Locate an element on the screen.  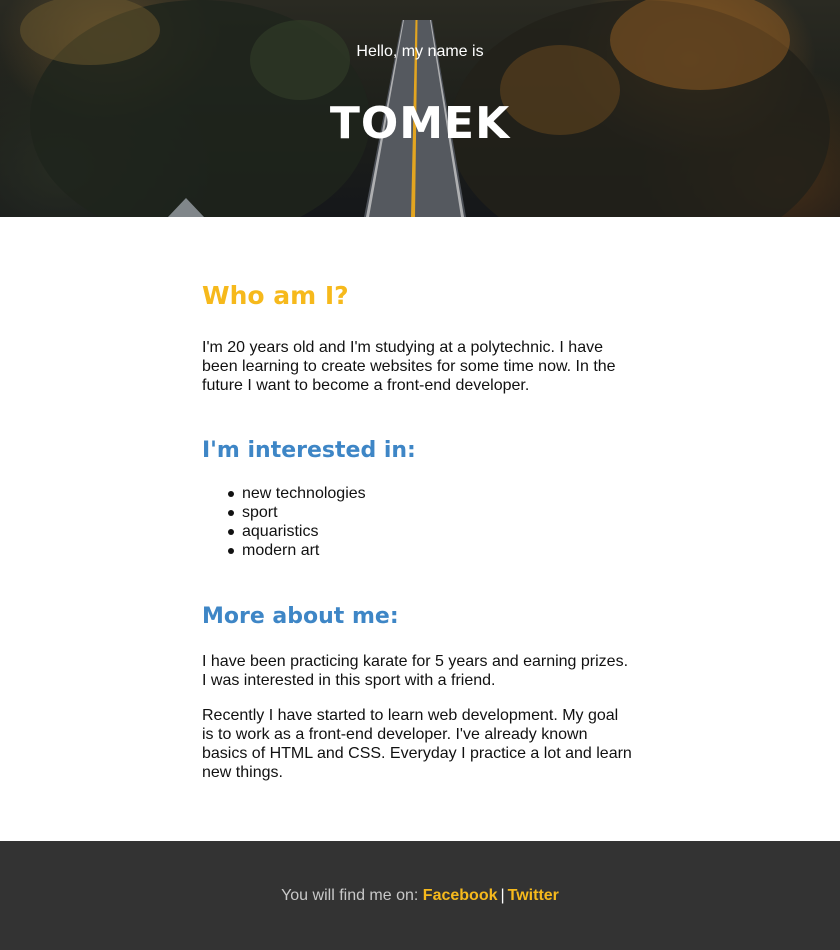
footer-social-line: You will find me on: Facebook | Twitter is located at coordinates (420, 896).